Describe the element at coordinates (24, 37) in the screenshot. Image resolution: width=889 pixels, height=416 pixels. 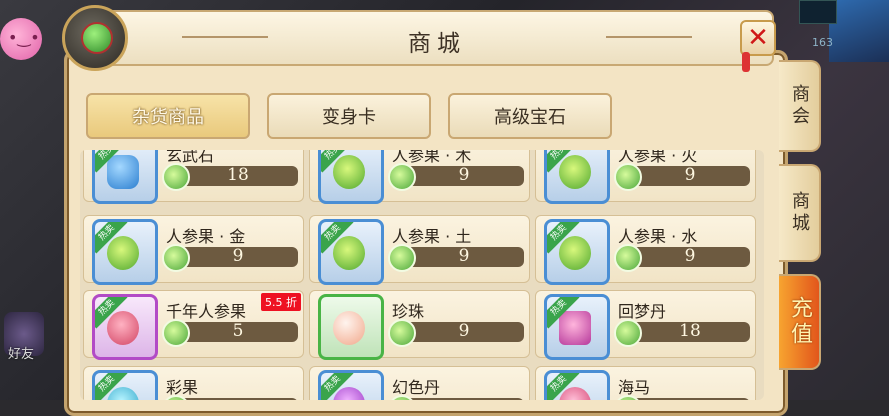
I see `pet-face-icon: •‿•` at that location.